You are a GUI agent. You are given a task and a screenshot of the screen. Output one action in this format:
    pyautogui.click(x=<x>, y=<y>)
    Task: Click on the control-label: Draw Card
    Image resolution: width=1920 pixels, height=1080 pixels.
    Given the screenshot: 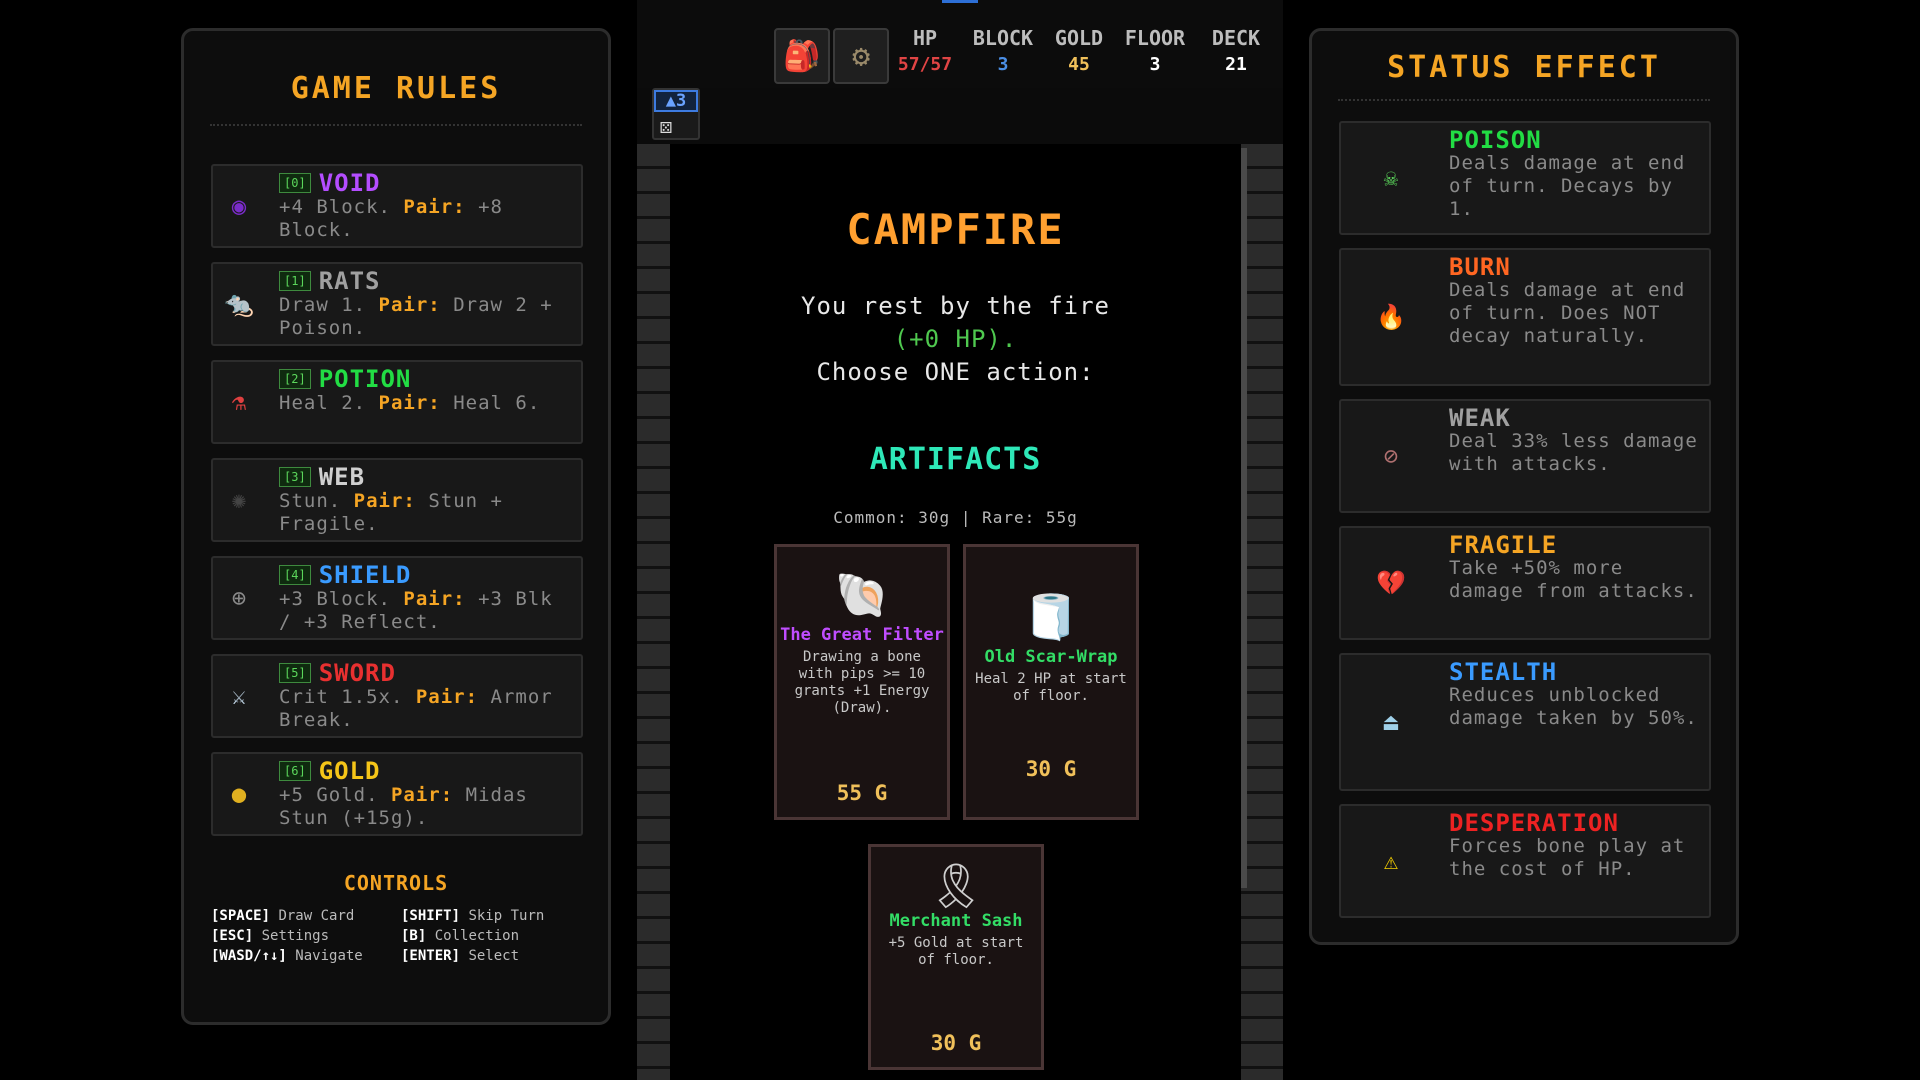 What is the action you would take?
    pyautogui.click(x=316, y=916)
    